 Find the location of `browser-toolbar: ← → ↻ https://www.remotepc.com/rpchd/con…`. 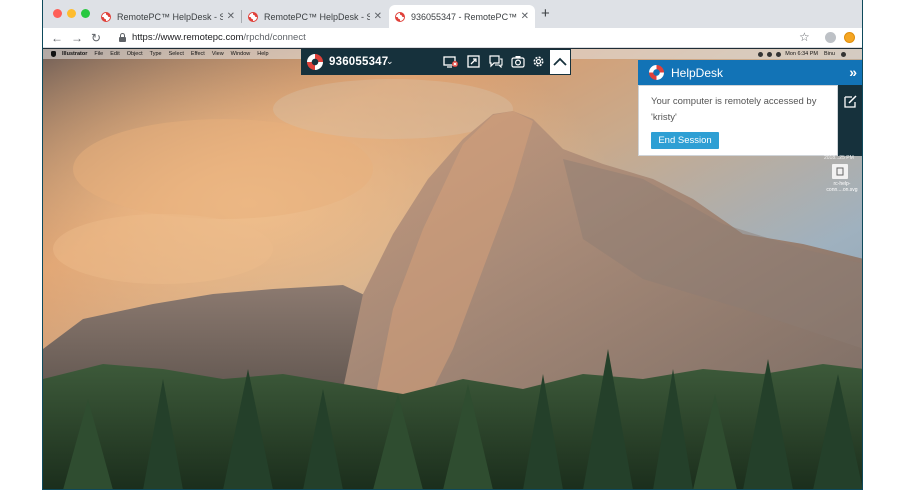

browser-toolbar: ← → ↻ https://www.remotepc.com/rpchd/con… is located at coordinates (452, 38).